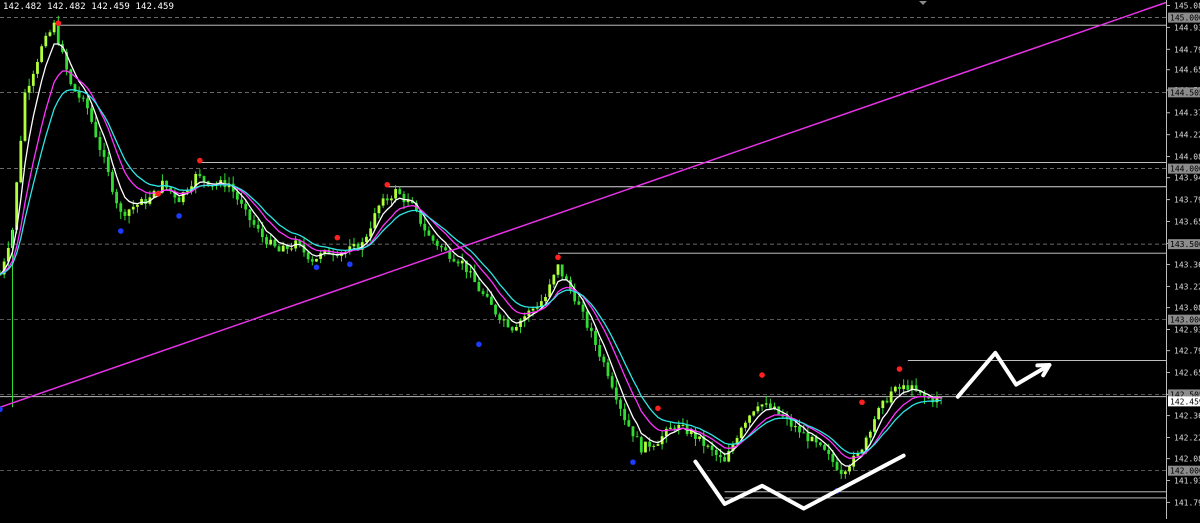 The image size is (1200, 523). Describe the element at coordinates (1187, 373) in the screenshot. I see `y-tick-label: 142.650` at that location.